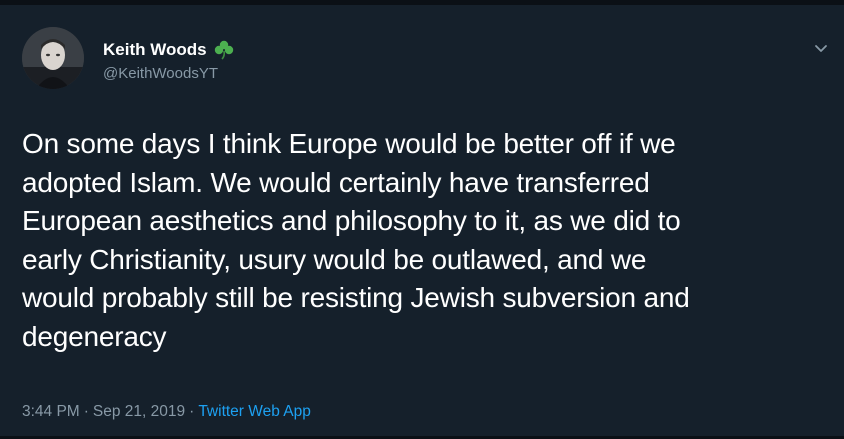 The image size is (844, 439). I want to click on tweet-meta: 3:44 PM · Sep 21, 2019 · Twitter Web App, so click(166, 412).